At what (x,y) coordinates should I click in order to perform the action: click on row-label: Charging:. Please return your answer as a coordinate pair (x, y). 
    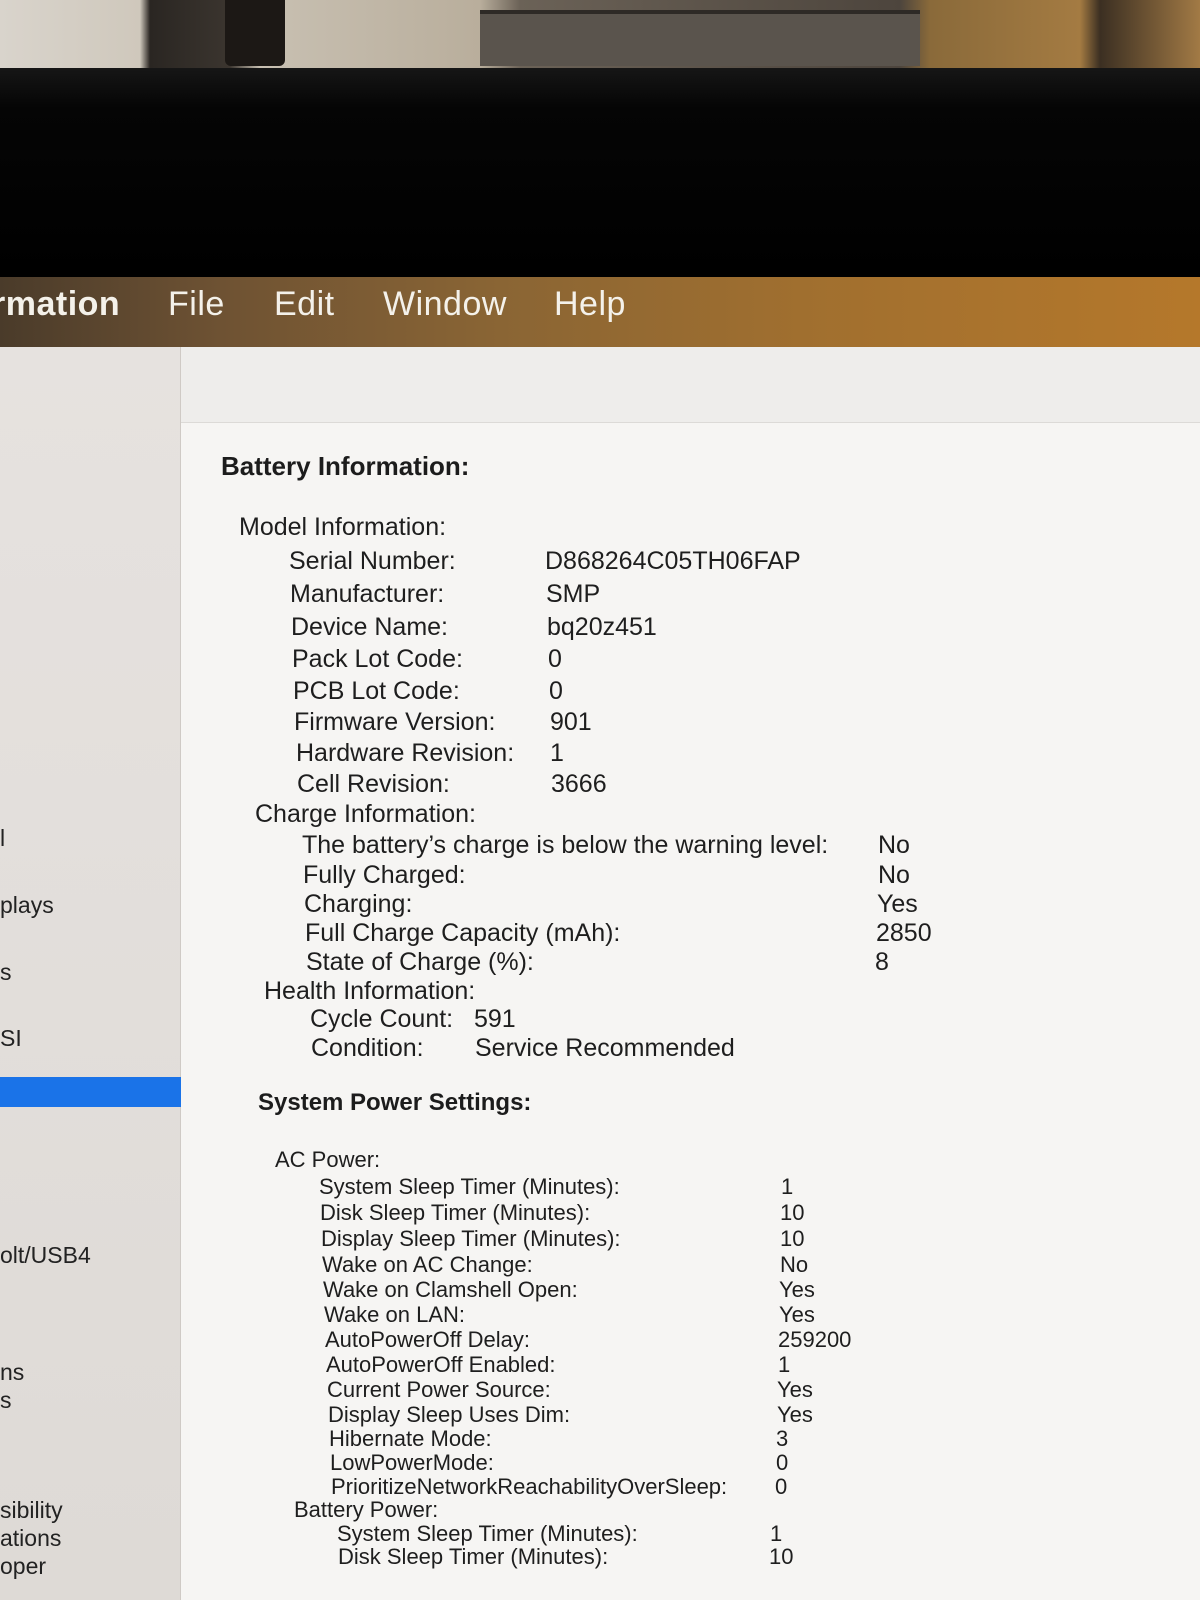
    Looking at the image, I should click on (358, 904).